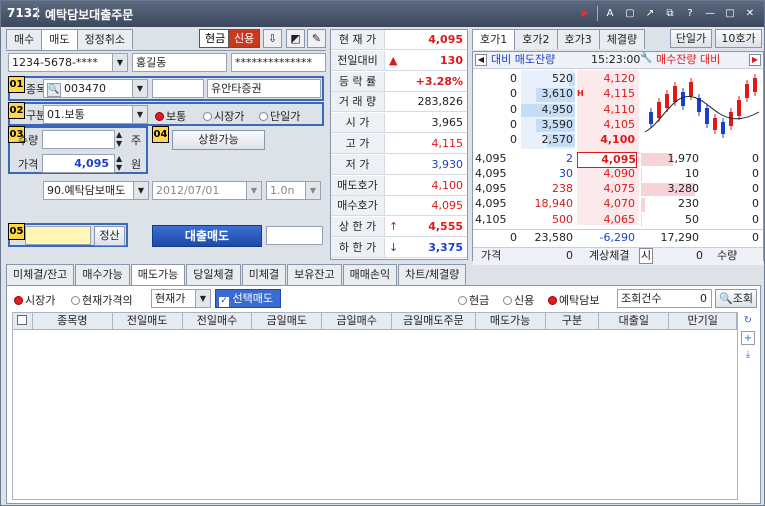 The width and height of the screenshot is (765, 506). What do you see at coordinates (282, 190) in the screenshot?
I see `loan-term-value: 1.0n` at bounding box center [282, 190].